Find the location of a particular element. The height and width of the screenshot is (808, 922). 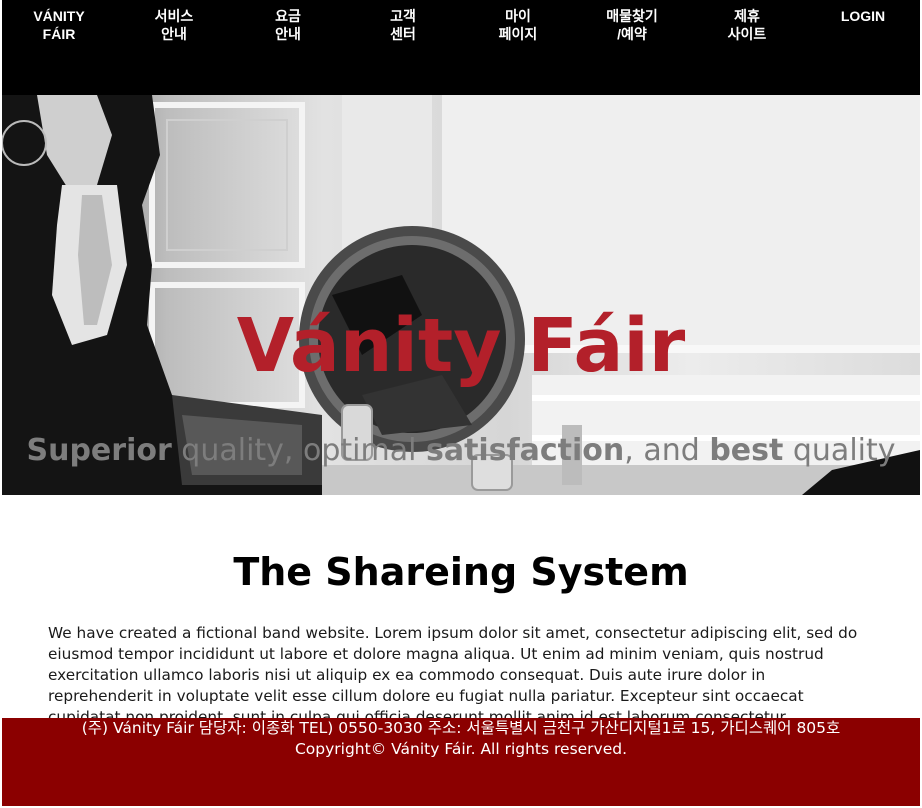

login-link: LOGIN is located at coordinates (863, 16).